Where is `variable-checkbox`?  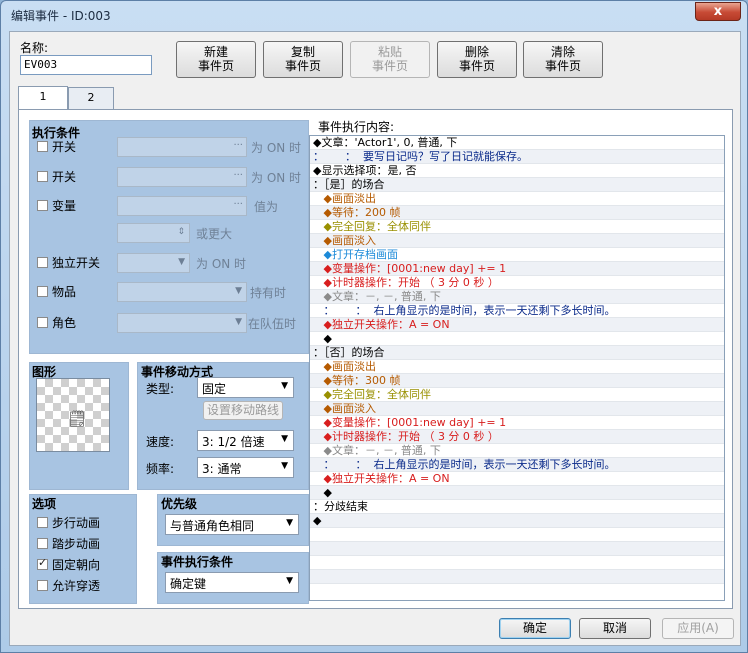
variable-checkbox is located at coordinates (42, 205).